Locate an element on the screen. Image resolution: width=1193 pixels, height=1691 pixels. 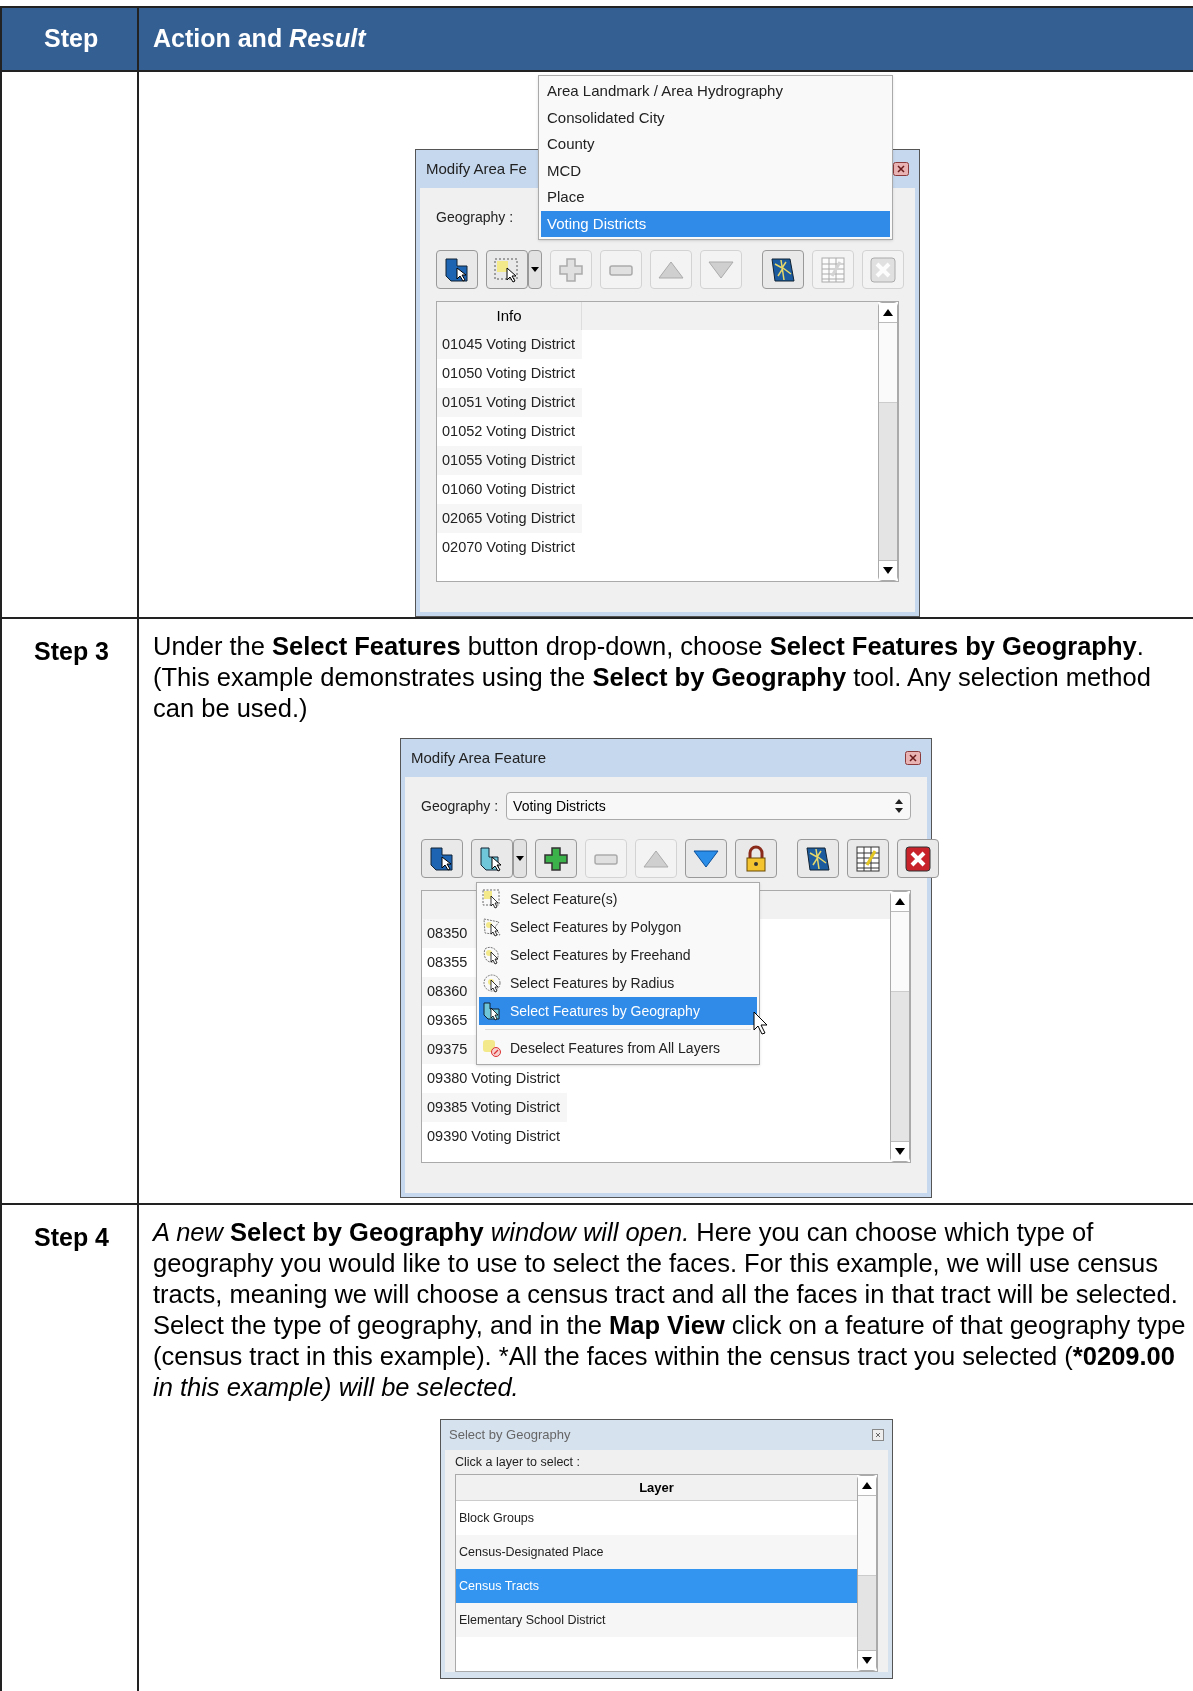
step-label: Step 3 is located at coordinates (72, 651).